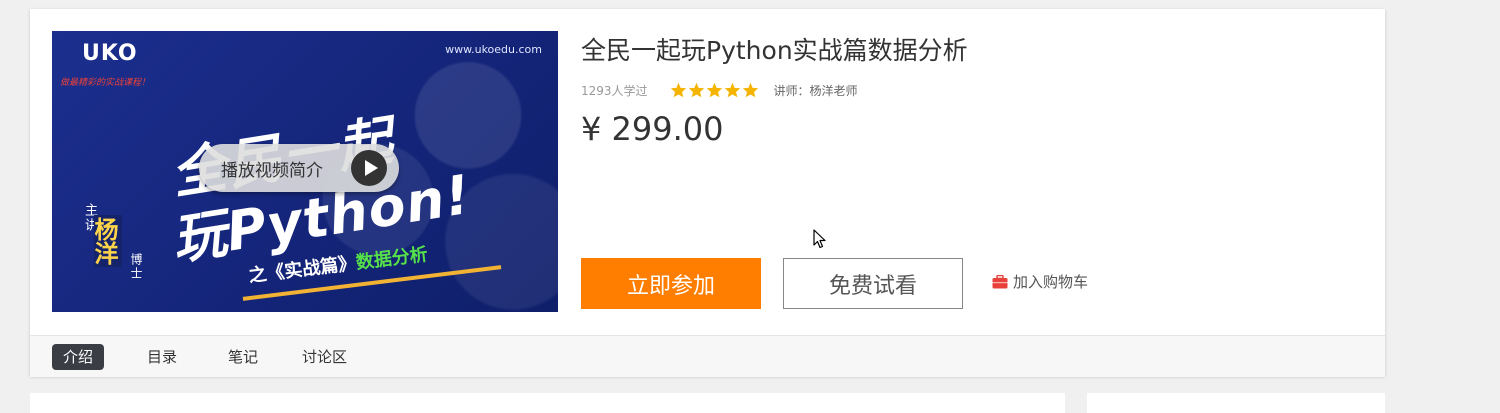 Image resolution: width=1500 pixels, height=413 pixels. Describe the element at coordinates (369, 168) in the screenshot. I see `play-icon` at that location.